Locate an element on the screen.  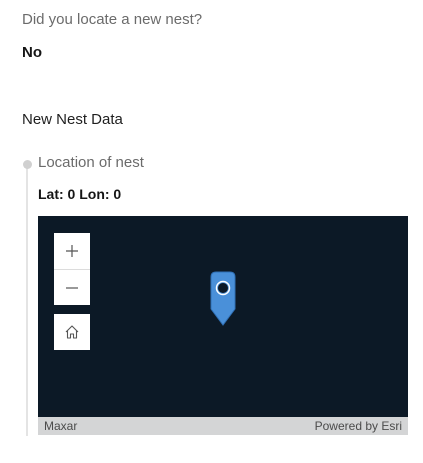
plus-icon is located at coordinates (72, 251).